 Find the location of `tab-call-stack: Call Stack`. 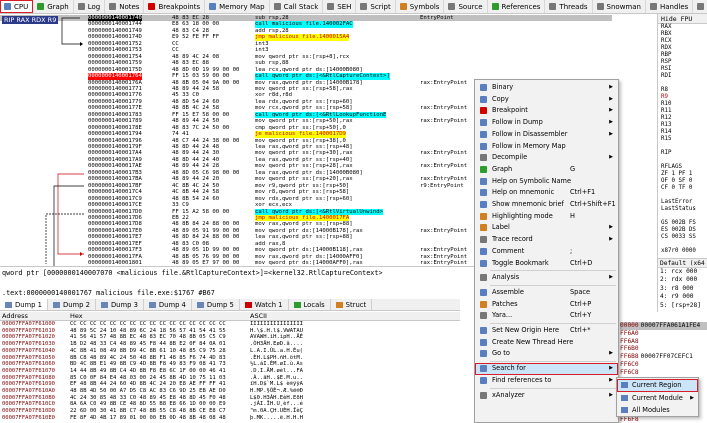

tab-call-stack: Call Stack is located at coordinates (297, 6).